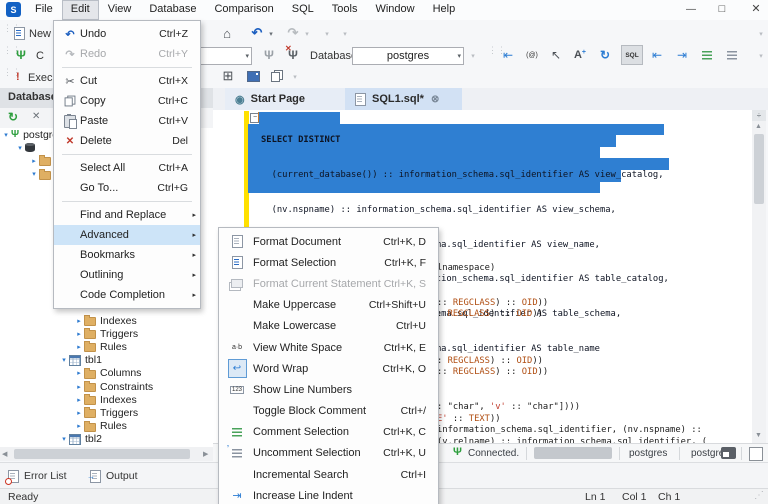 This screenshot has width=768, height=504. What do you see at coordinates (40, 34) in the screenshot?
I see `new-button: New` at bounding box center [40, 34].